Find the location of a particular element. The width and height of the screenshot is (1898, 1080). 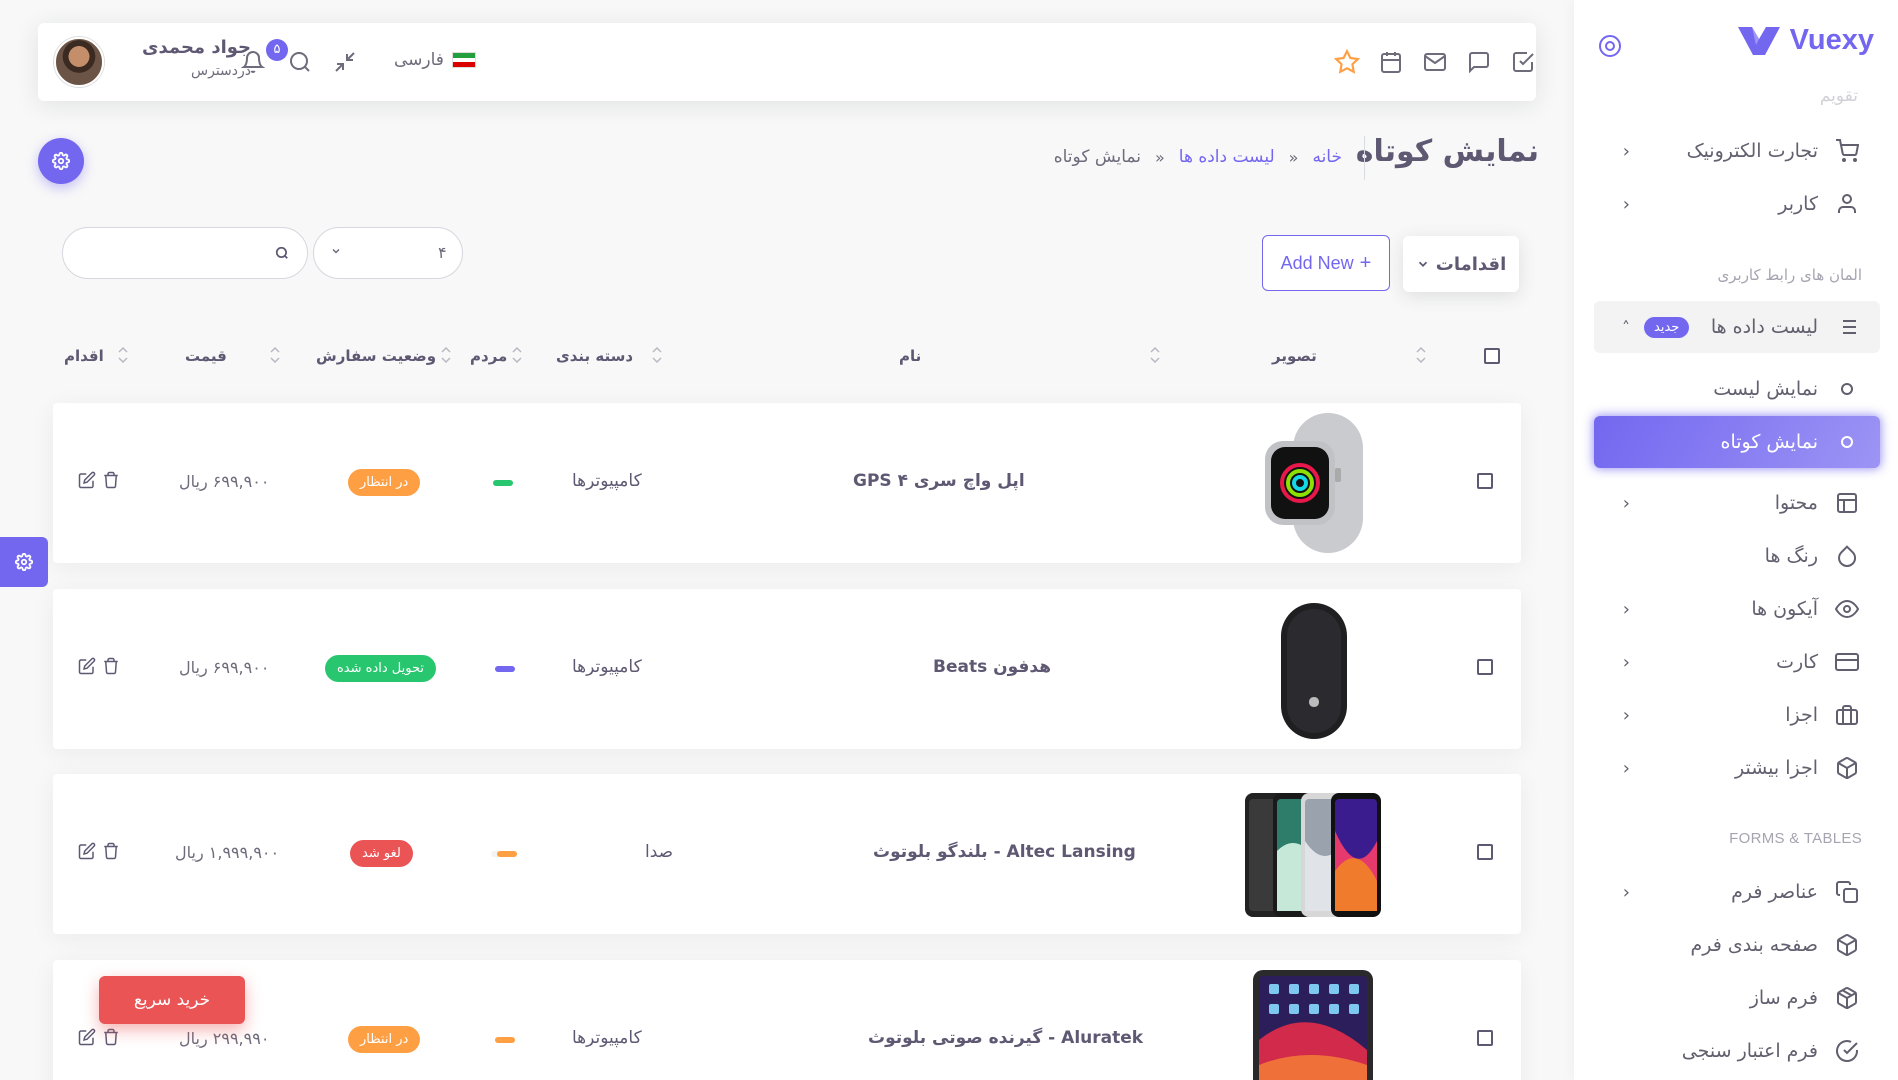

add-new-button: Add New + is located at coordinates (1326, 263).